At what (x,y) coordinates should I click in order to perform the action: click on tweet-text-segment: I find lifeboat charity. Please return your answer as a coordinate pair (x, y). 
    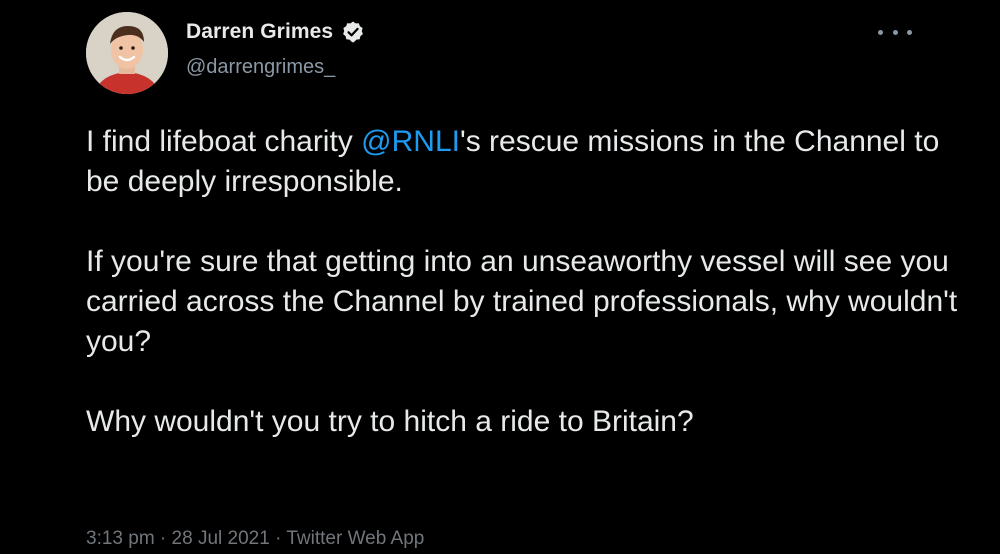
    Looking at the image, I should click on (224, 141).